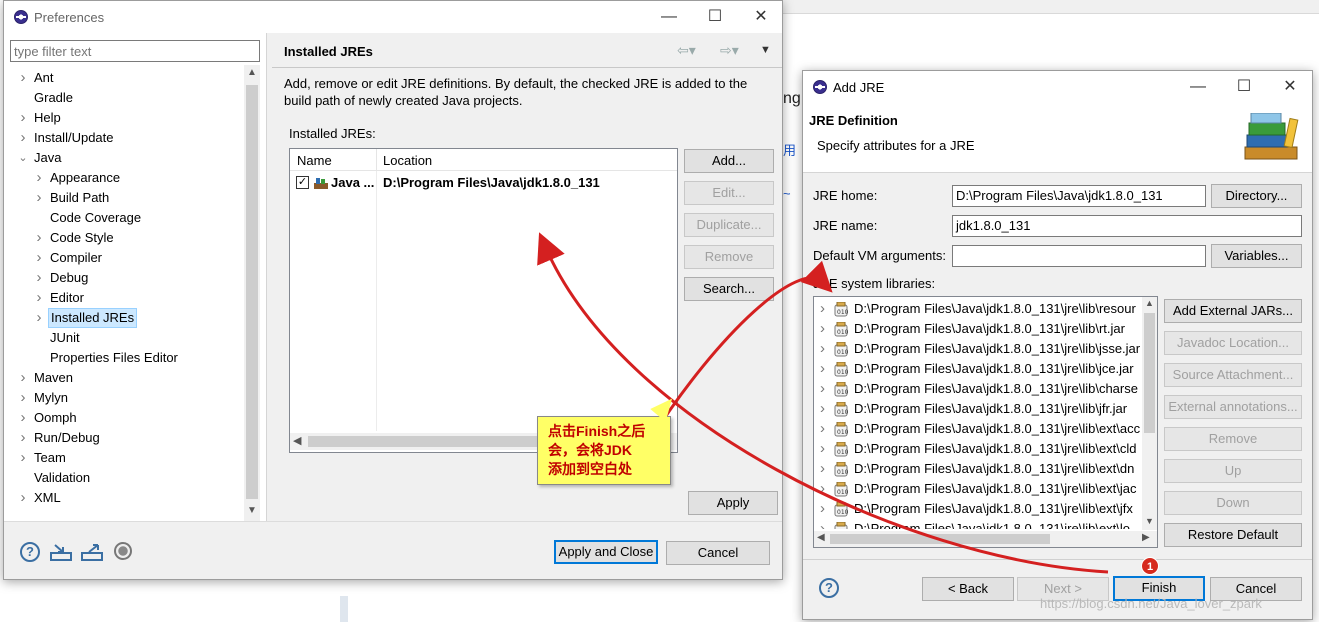 The image size is (1319, 622). I want to click on column-name: Name, so click(314, 160).